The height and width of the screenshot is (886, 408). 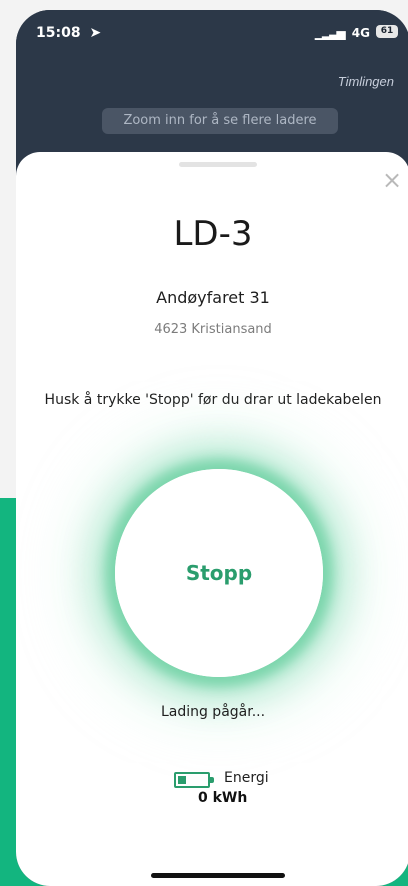 I want to click on energy-label: Energi, so click(x=246, y=778).